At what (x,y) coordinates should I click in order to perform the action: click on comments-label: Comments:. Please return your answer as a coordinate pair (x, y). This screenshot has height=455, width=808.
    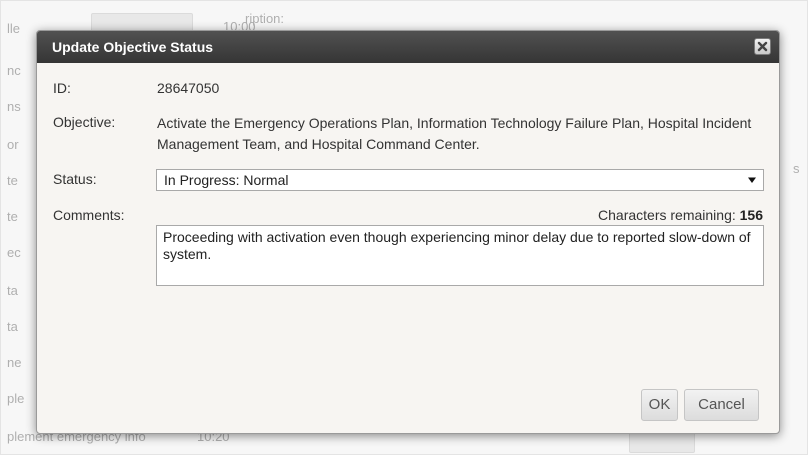
    Looking at the image, I should click on (89, 215).